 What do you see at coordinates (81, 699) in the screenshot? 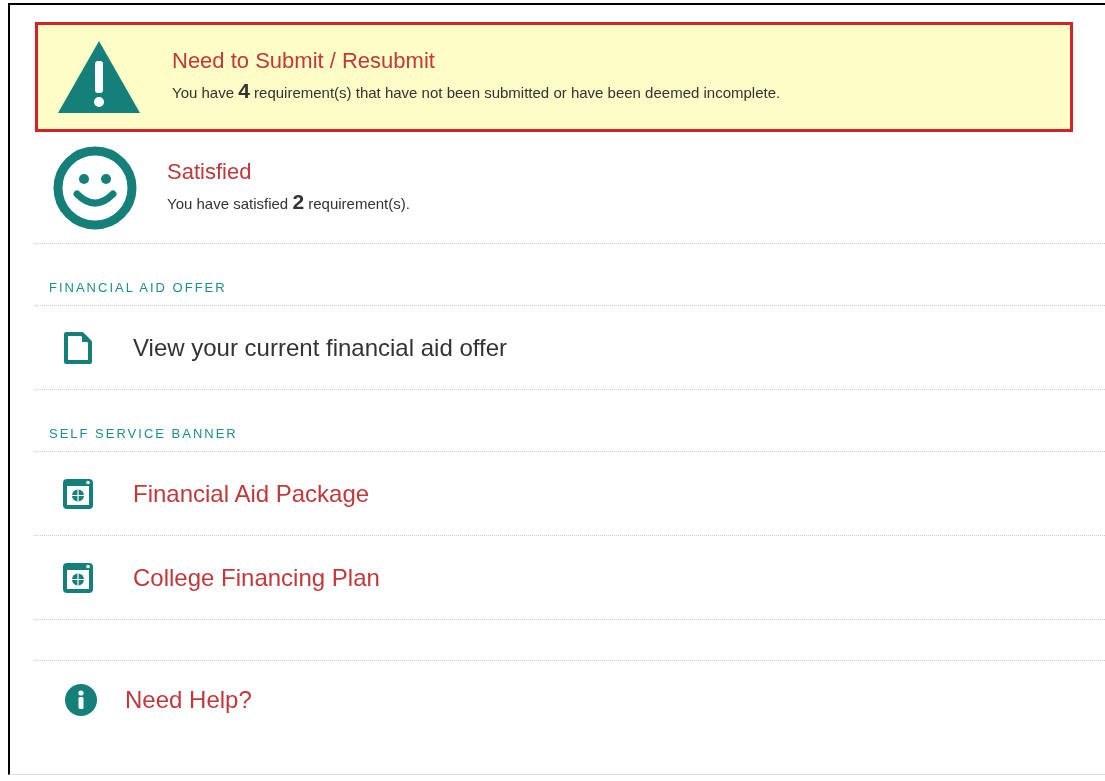
I see `info-icon` at bounding box center [81, 699].